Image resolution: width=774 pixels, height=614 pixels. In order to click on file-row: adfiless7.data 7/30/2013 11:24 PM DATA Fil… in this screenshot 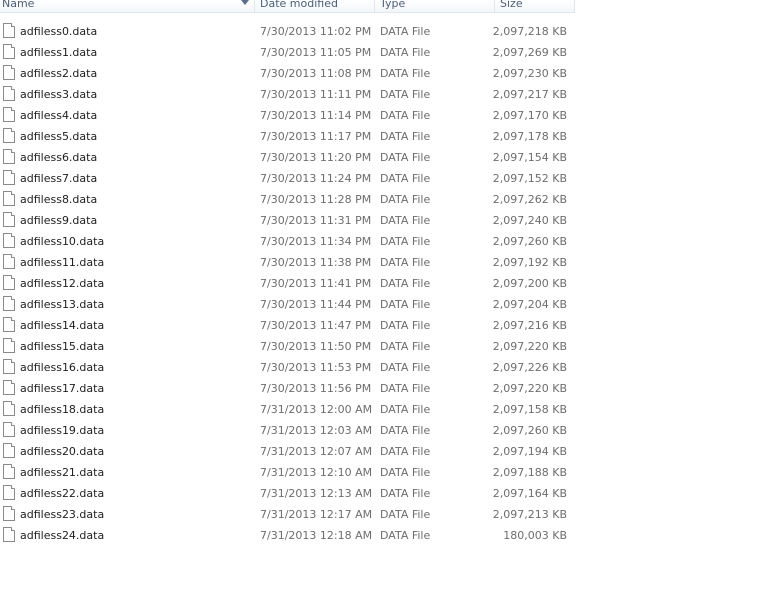, I will do `click(290, 178)`.